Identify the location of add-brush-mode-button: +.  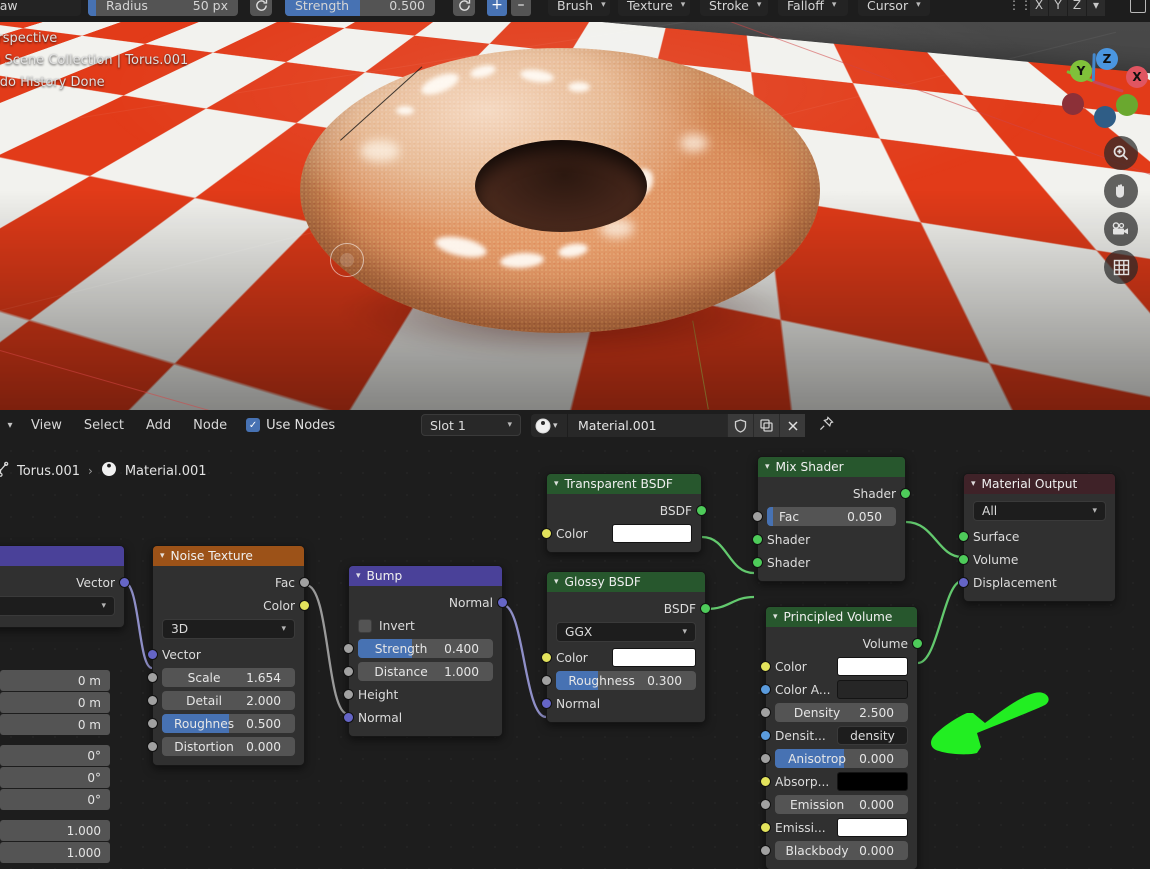
(497, 8).